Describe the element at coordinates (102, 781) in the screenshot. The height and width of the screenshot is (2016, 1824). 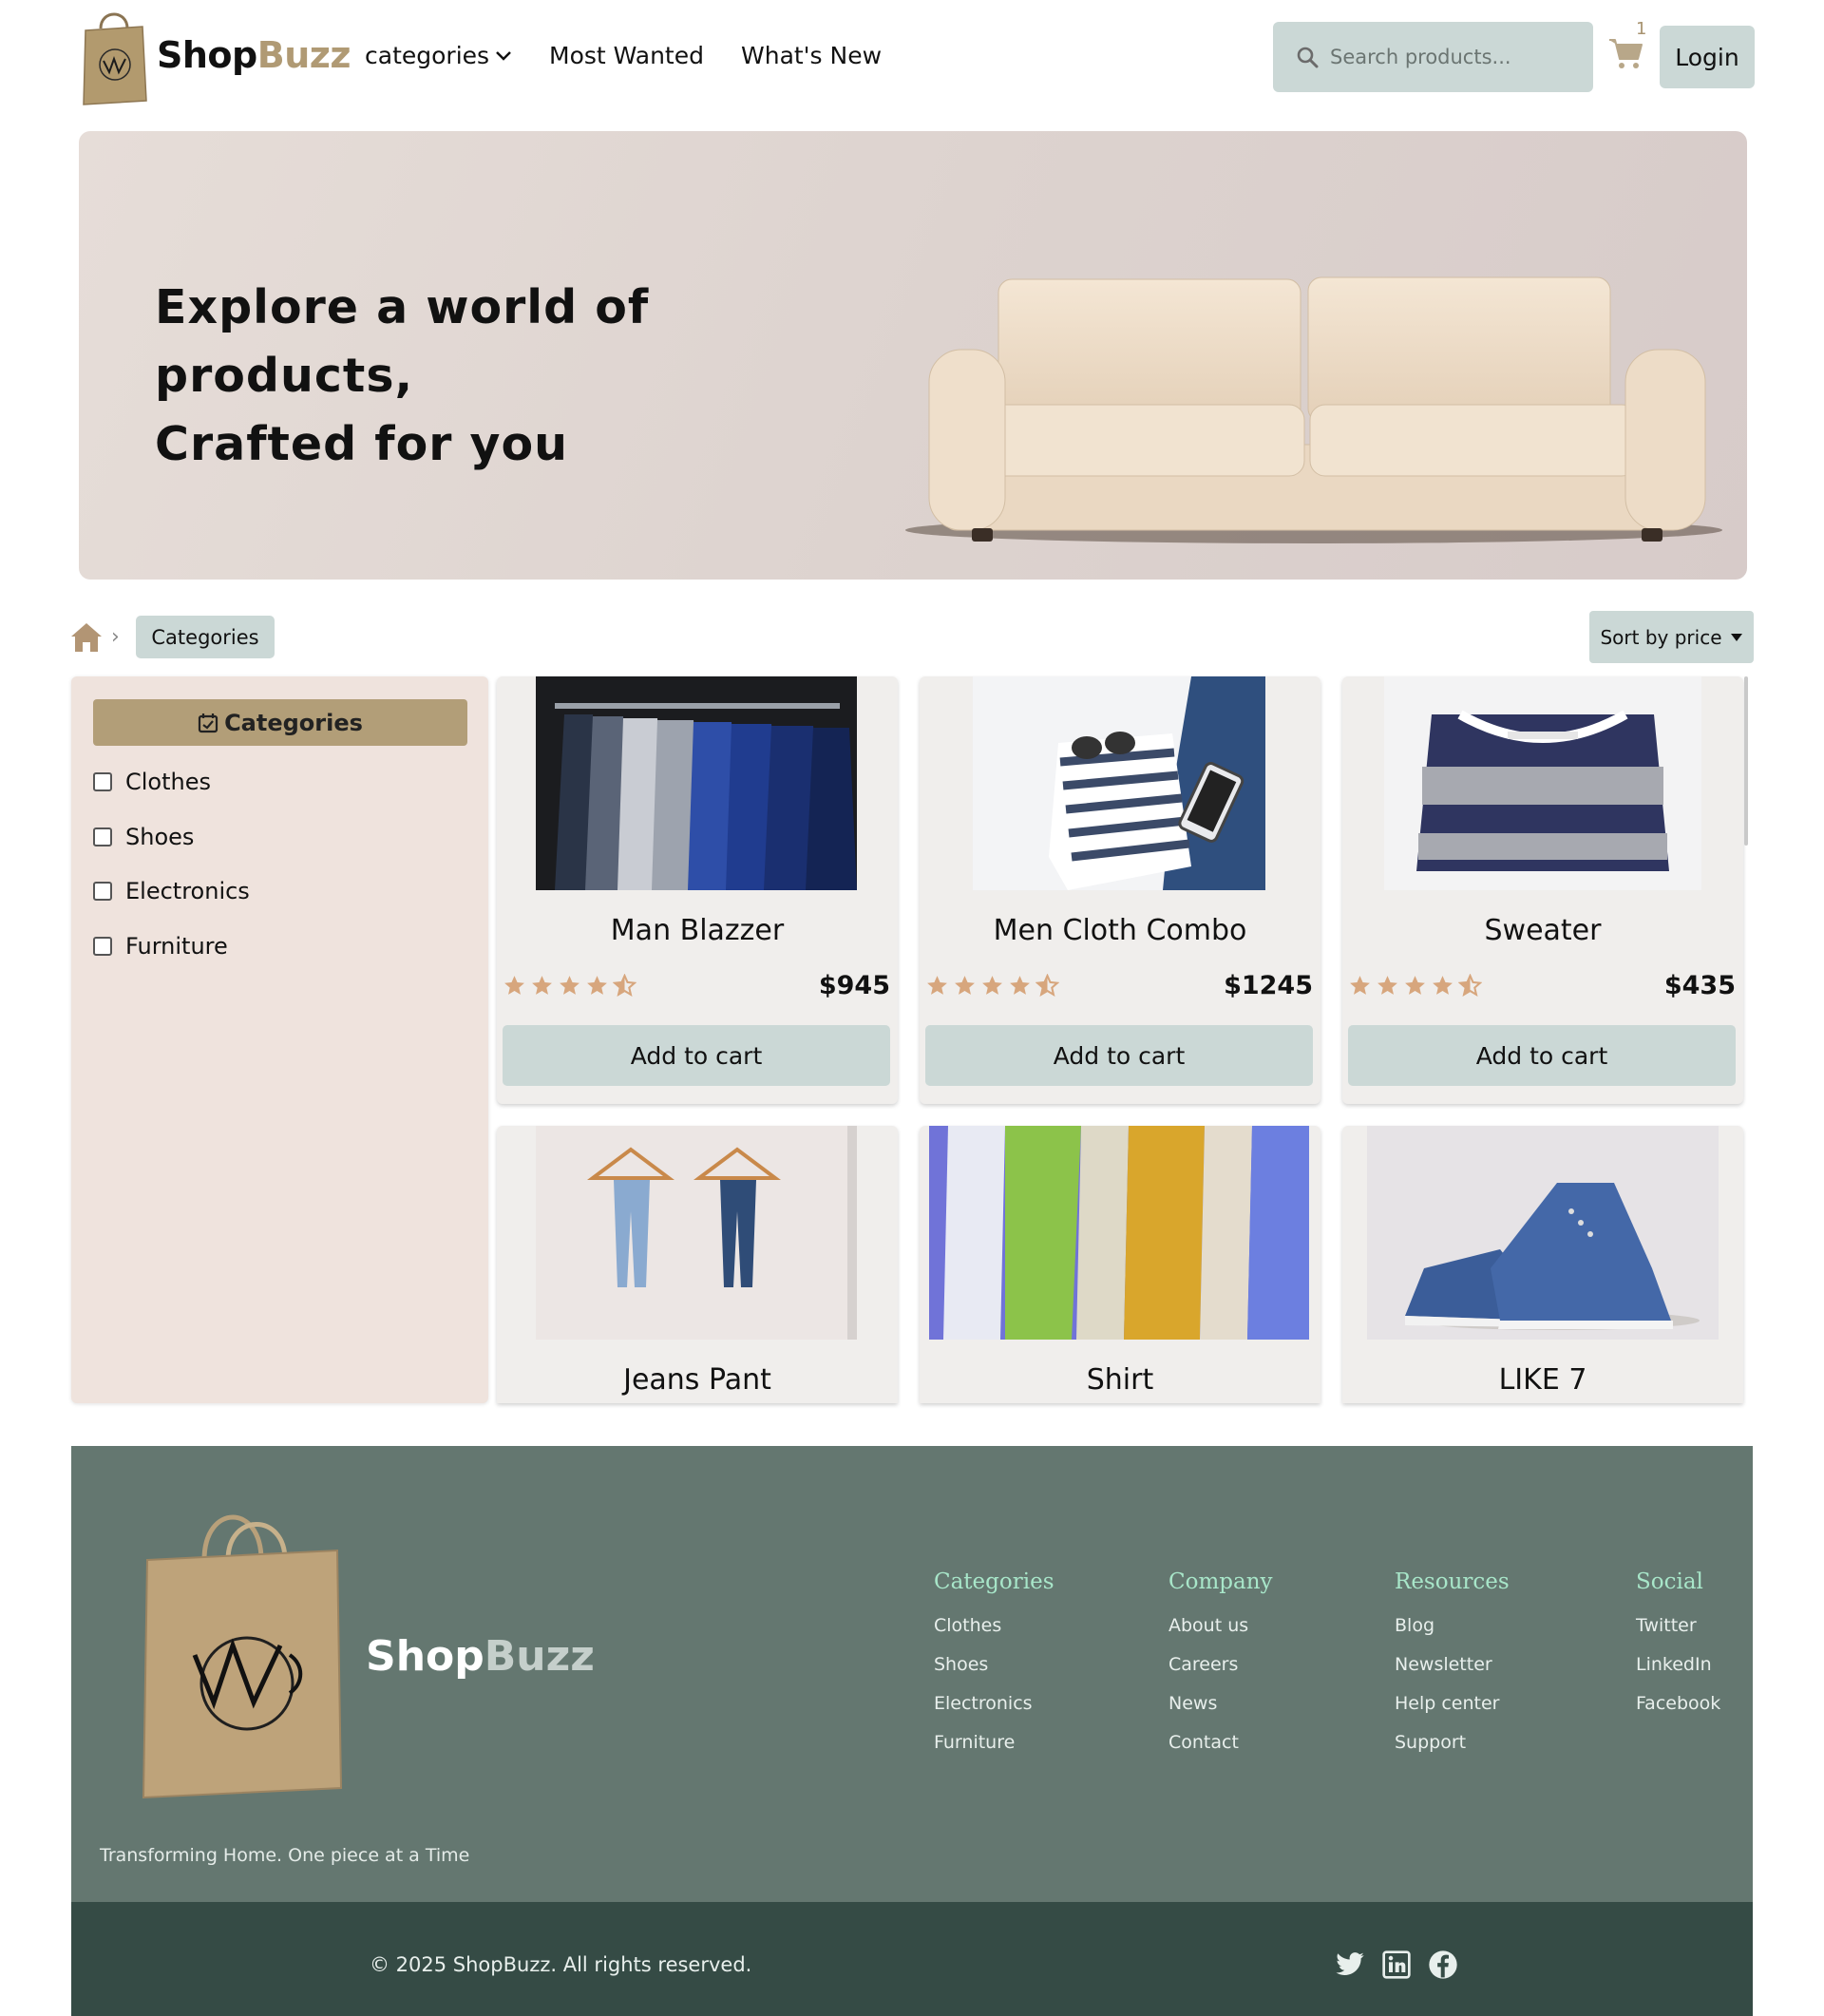
I see `checkbox-clothes` at that location.